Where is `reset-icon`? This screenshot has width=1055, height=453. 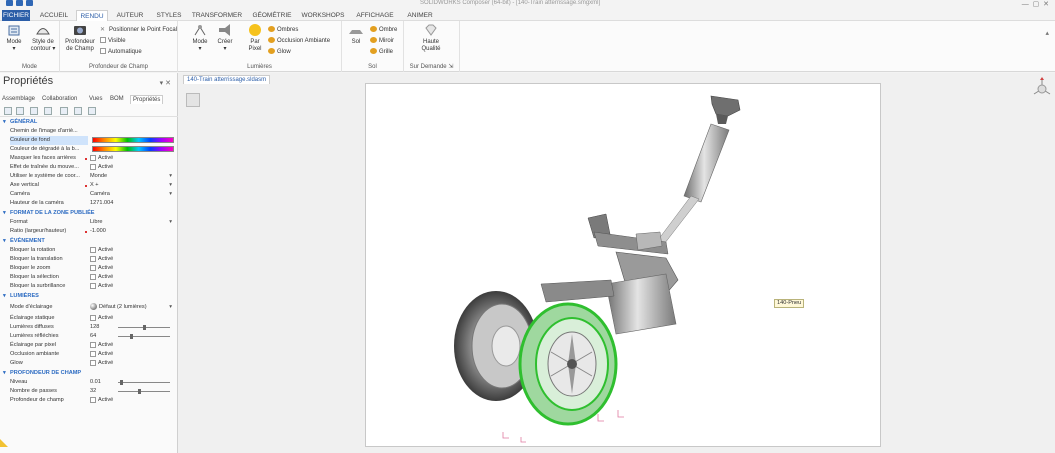
reset-icon is located at coordinates (92, 111).